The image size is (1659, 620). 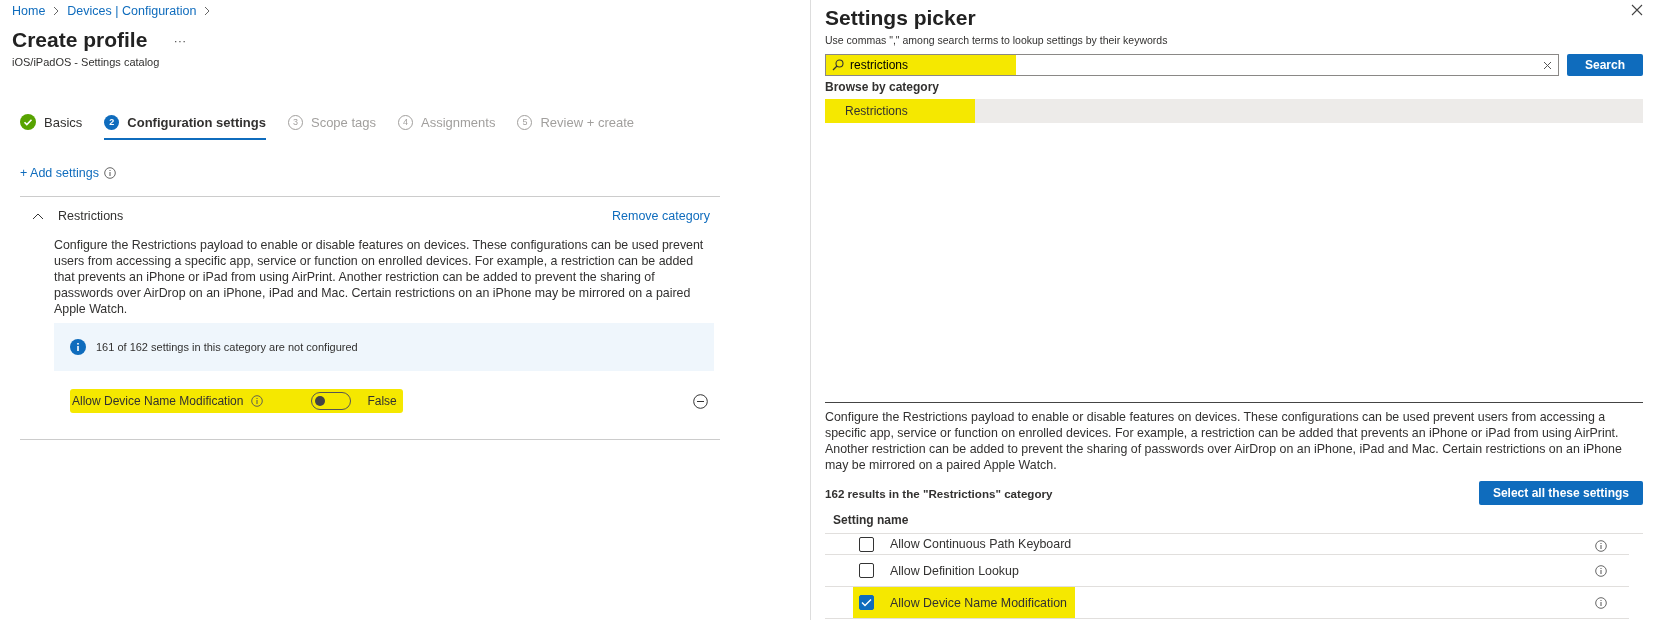 I want to click on more-options-button: ···, so click(x=180, y=40).